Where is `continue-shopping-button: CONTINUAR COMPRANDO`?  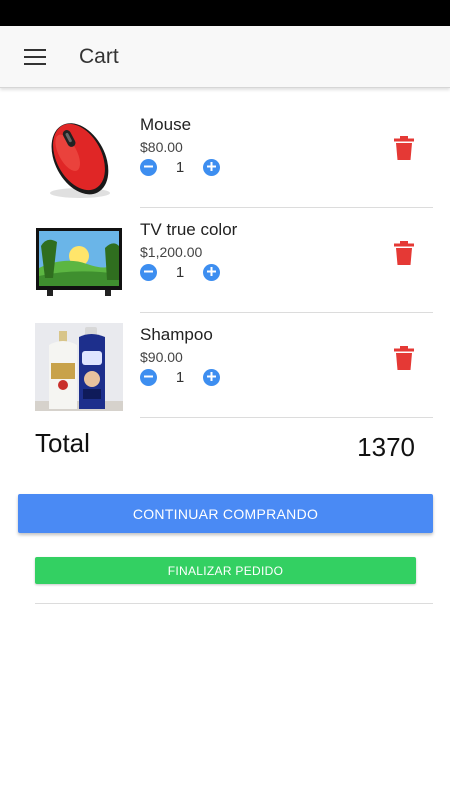 continue-shopping-button: CONTINUAR COMPRANDO is located at coordinates (225, 513).